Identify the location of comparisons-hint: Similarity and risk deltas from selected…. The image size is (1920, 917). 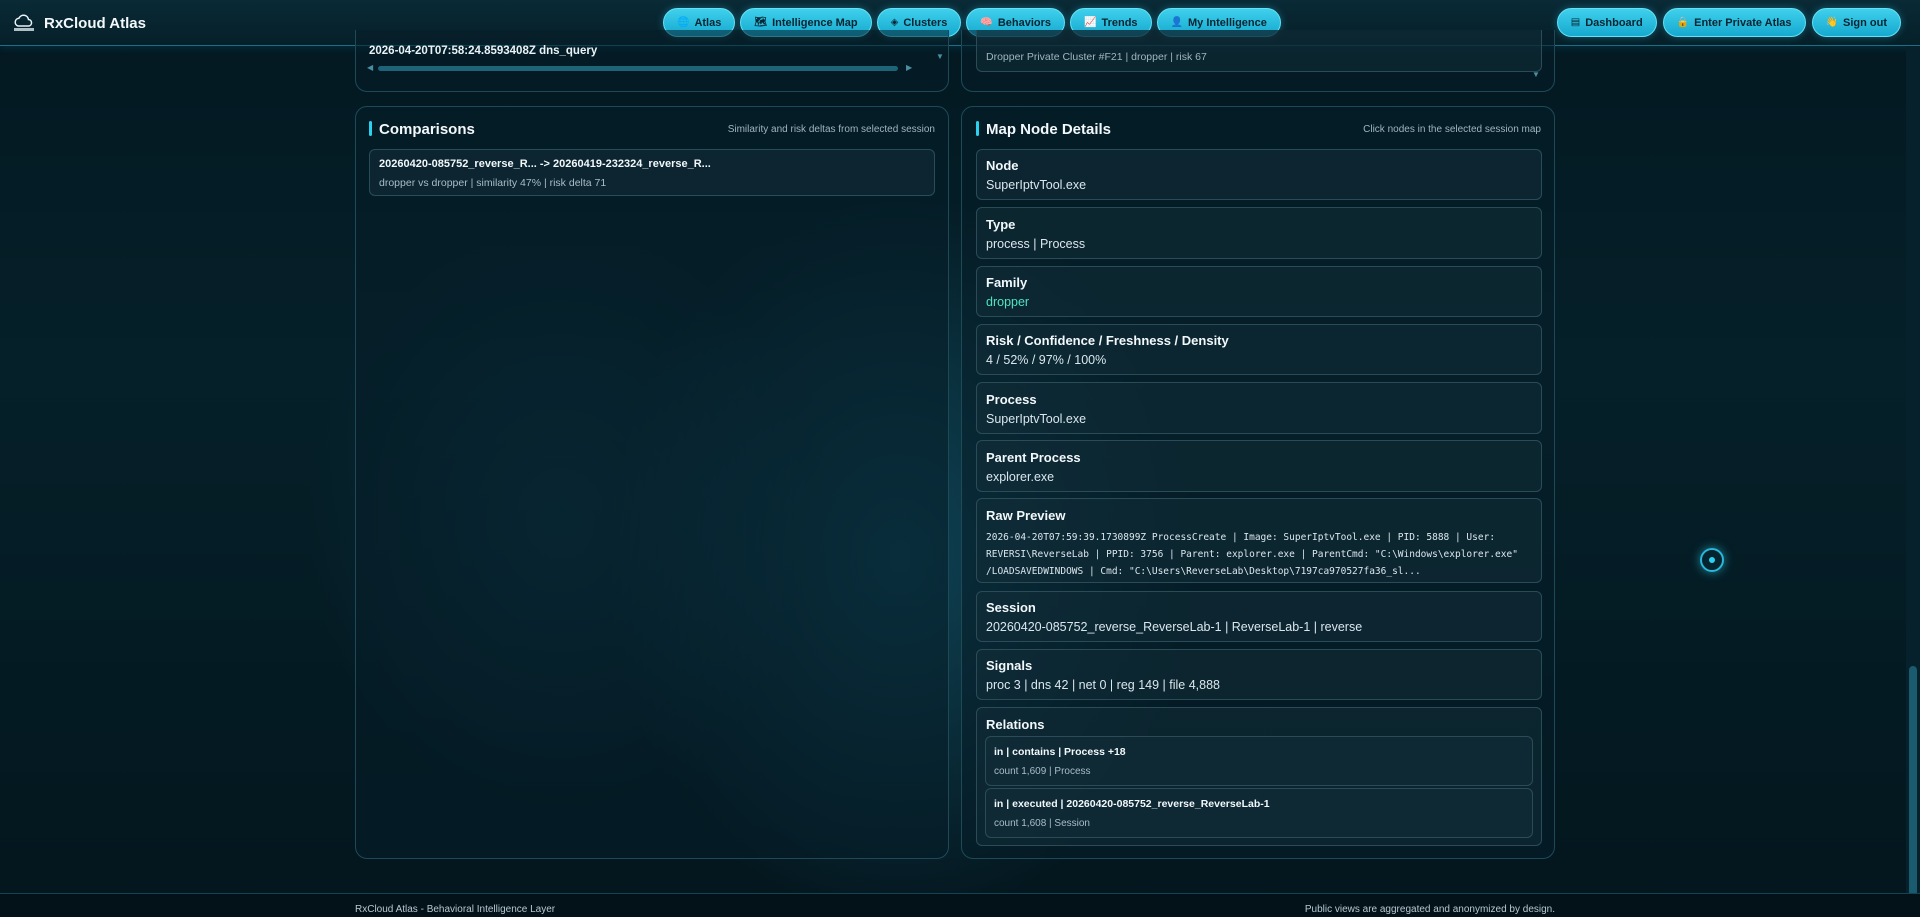
(831, 129).